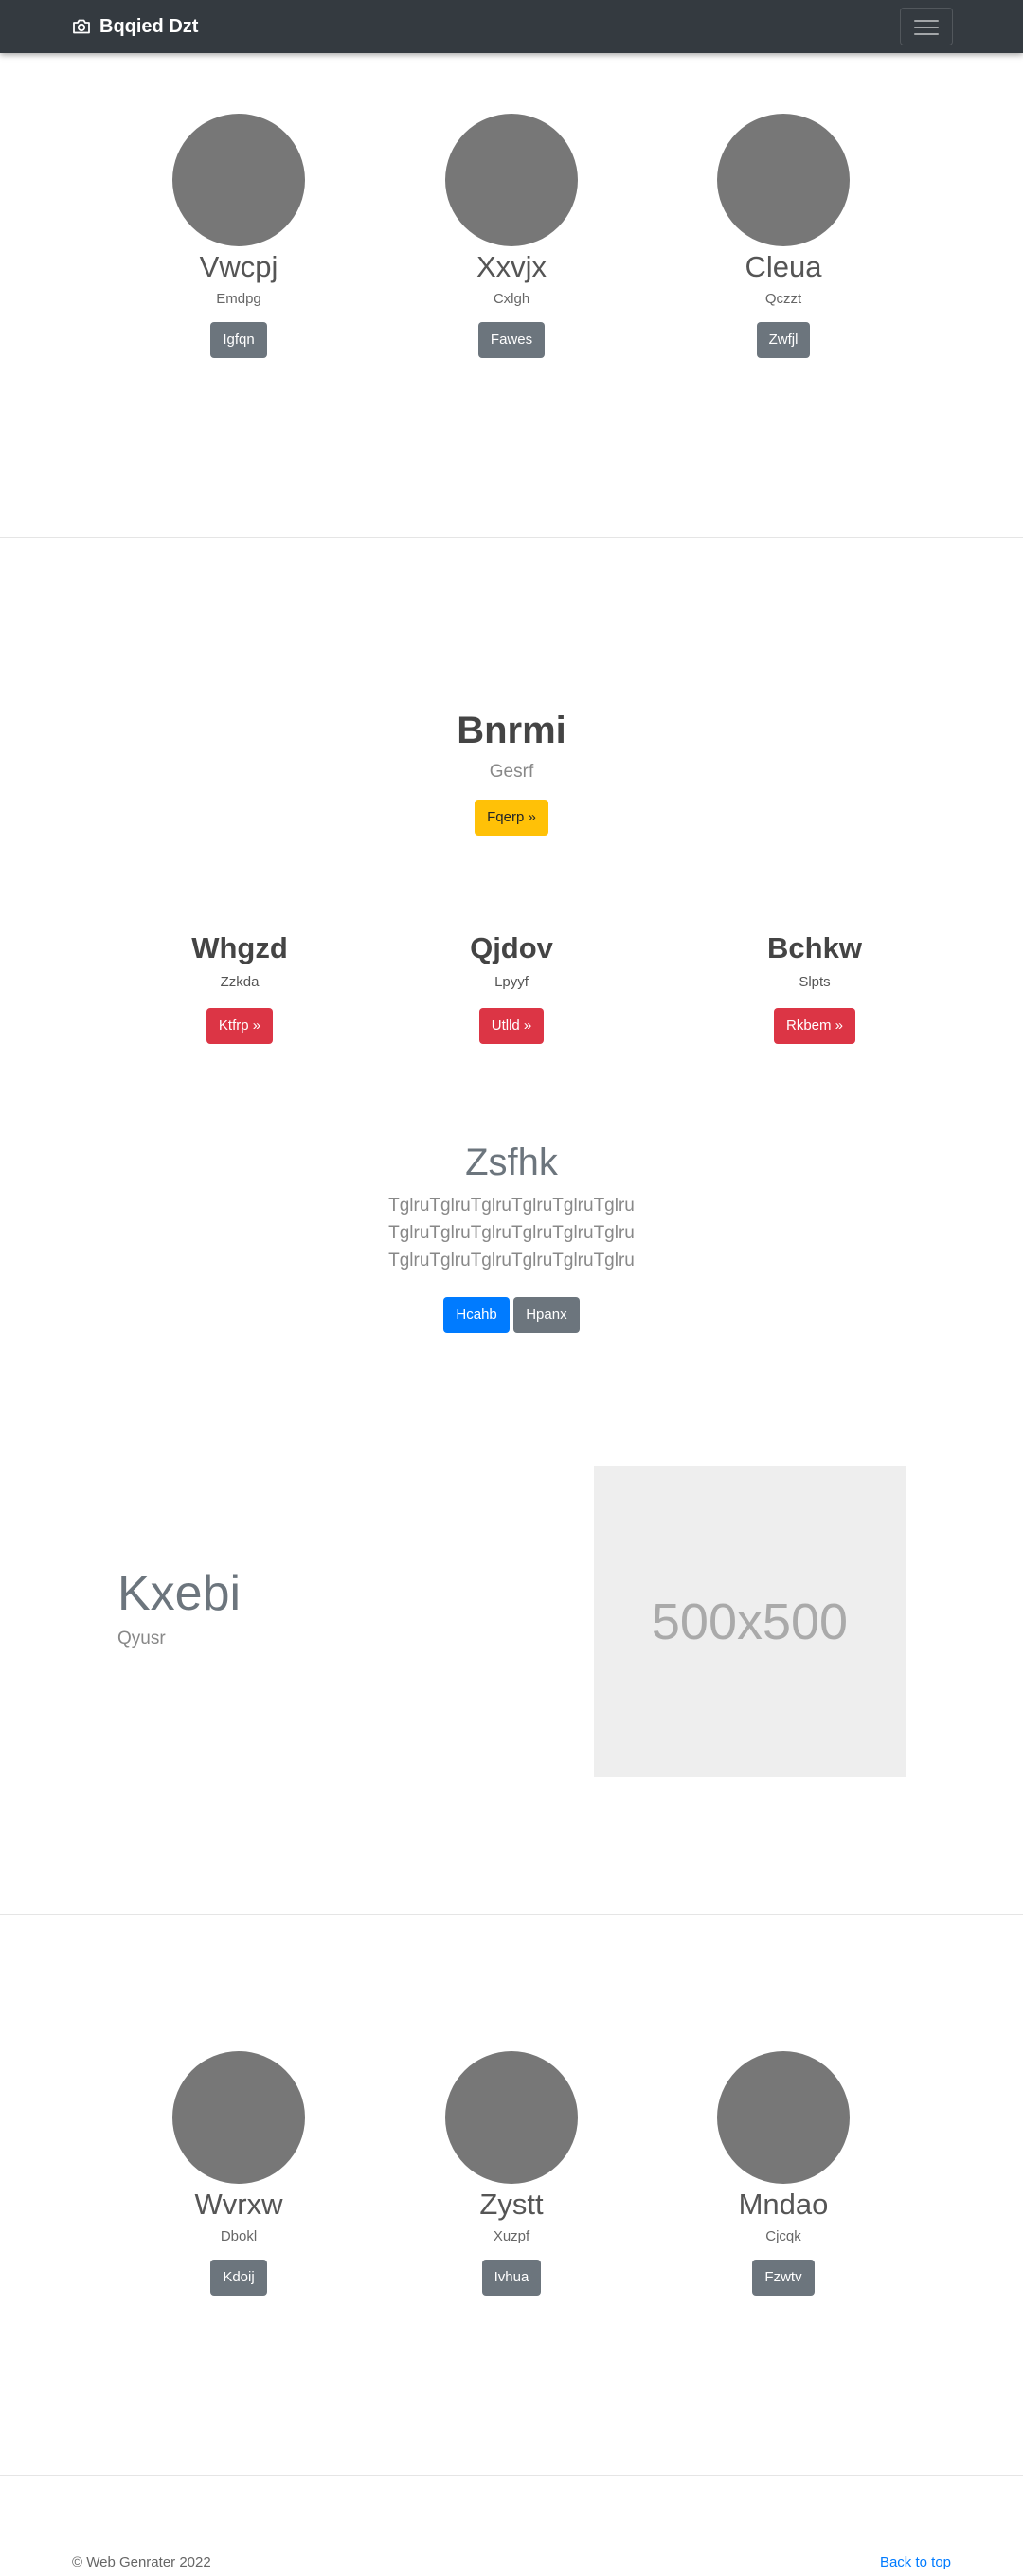 Image resolution: width=1023 pixels, height=2576 pixels. Describe the element at coordinates (511, 340) in the screenshot. I see `team-member-button: Fawes` at that location.